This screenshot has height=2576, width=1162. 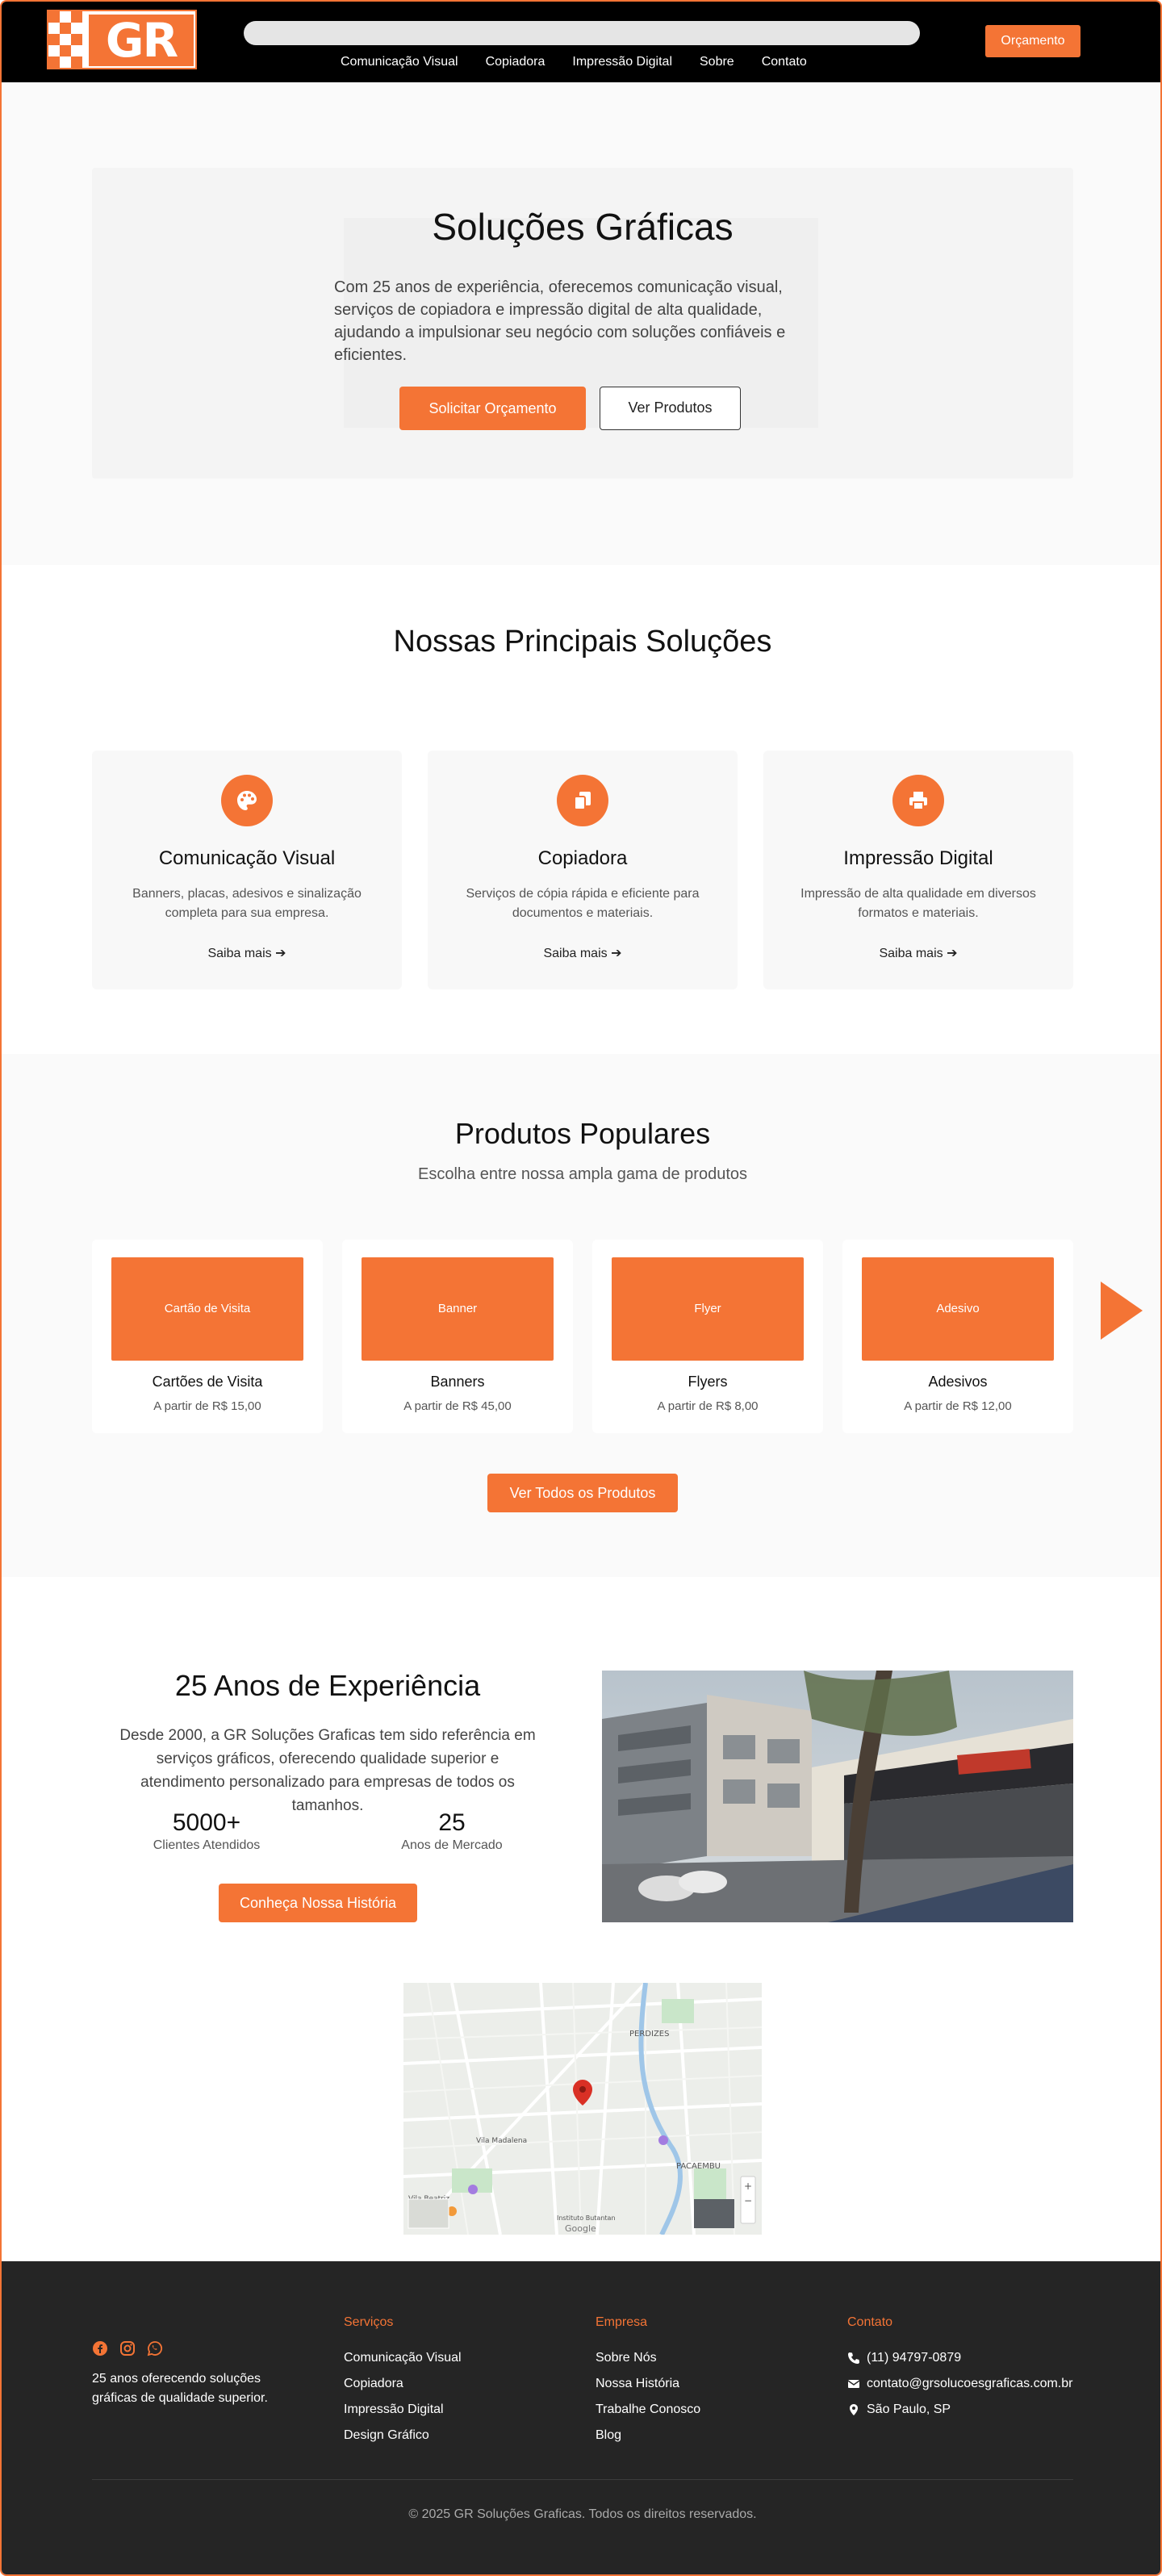 What do you see at coordinates (854, 2409) in the screenshot?
I see `map-pin-icon` at bounding box center [854, 2409].